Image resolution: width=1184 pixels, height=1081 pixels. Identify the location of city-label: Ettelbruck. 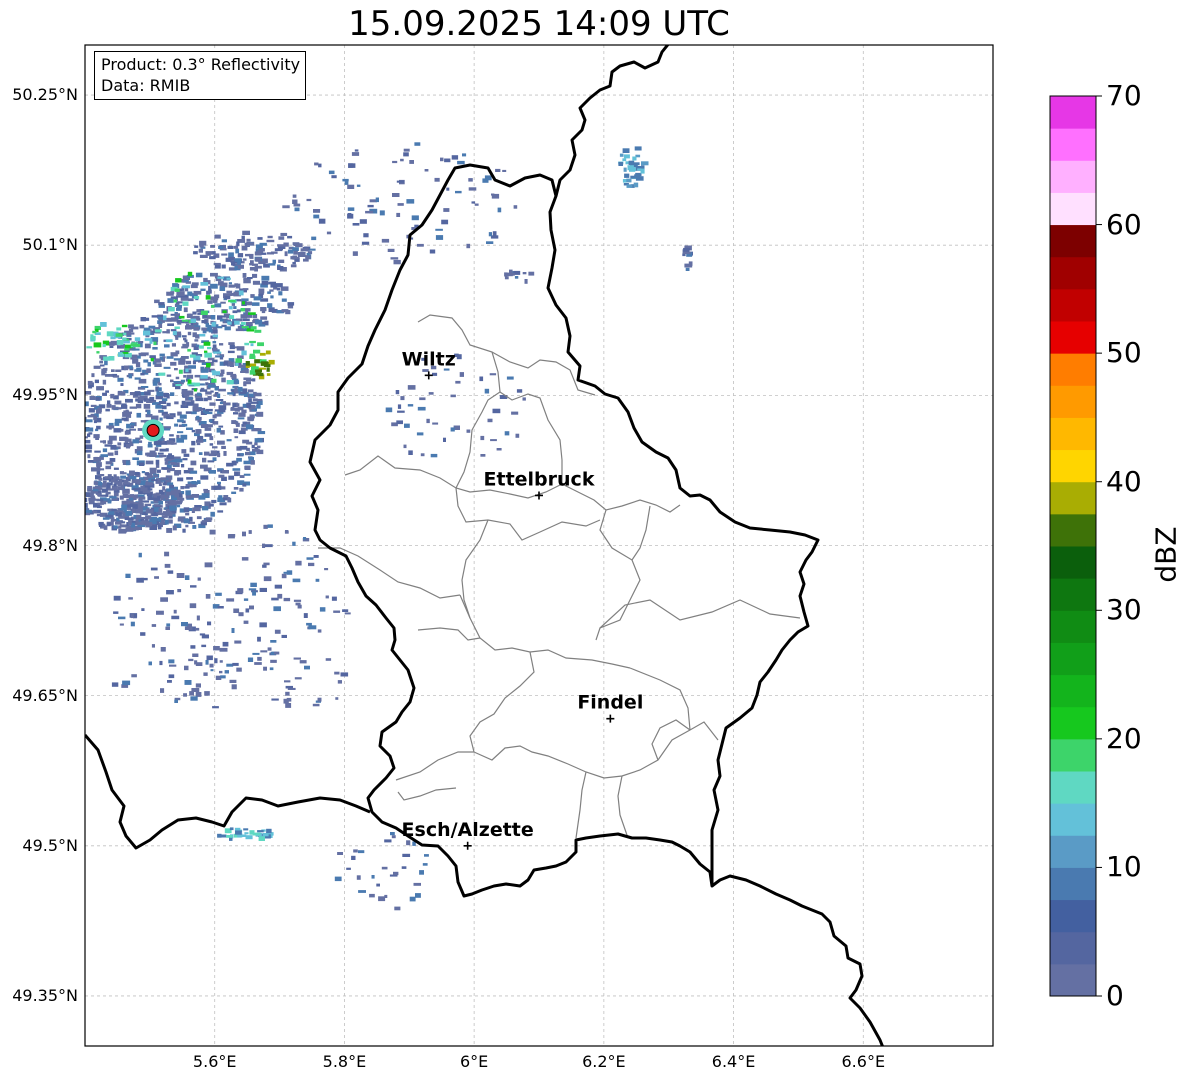
(539, 479).